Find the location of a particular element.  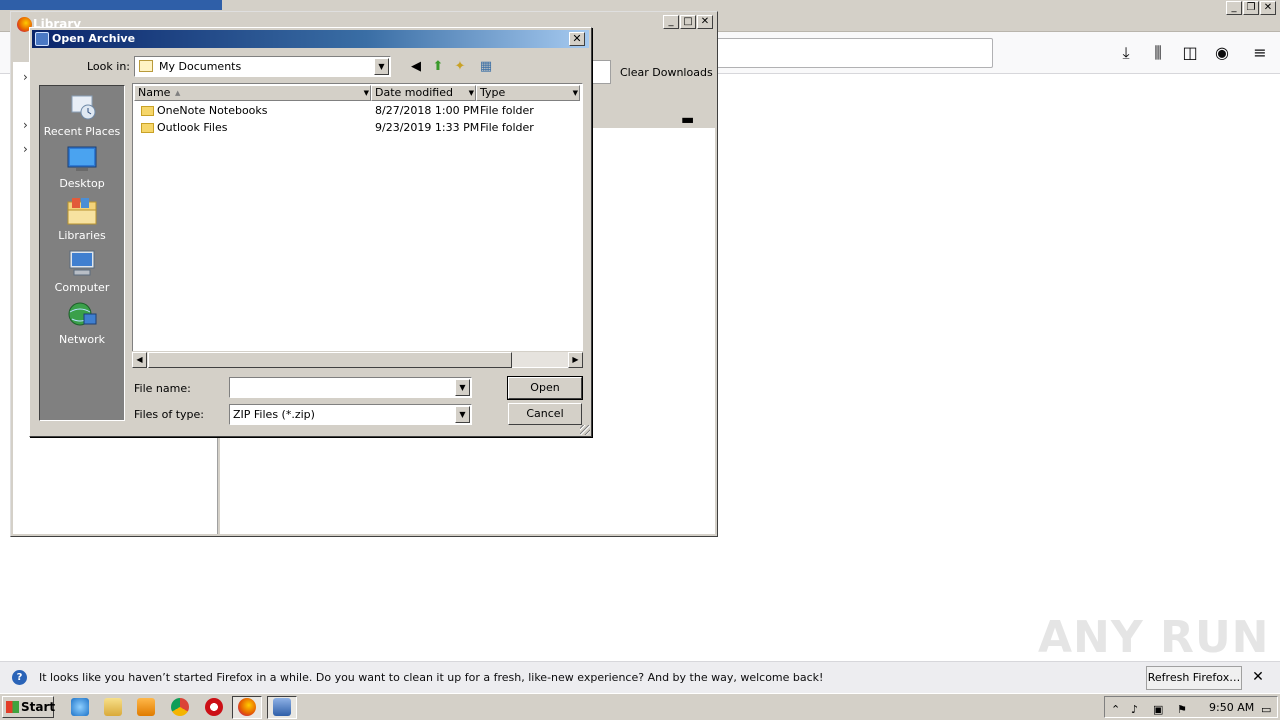

url-bar is located at coordinates (846, 53).